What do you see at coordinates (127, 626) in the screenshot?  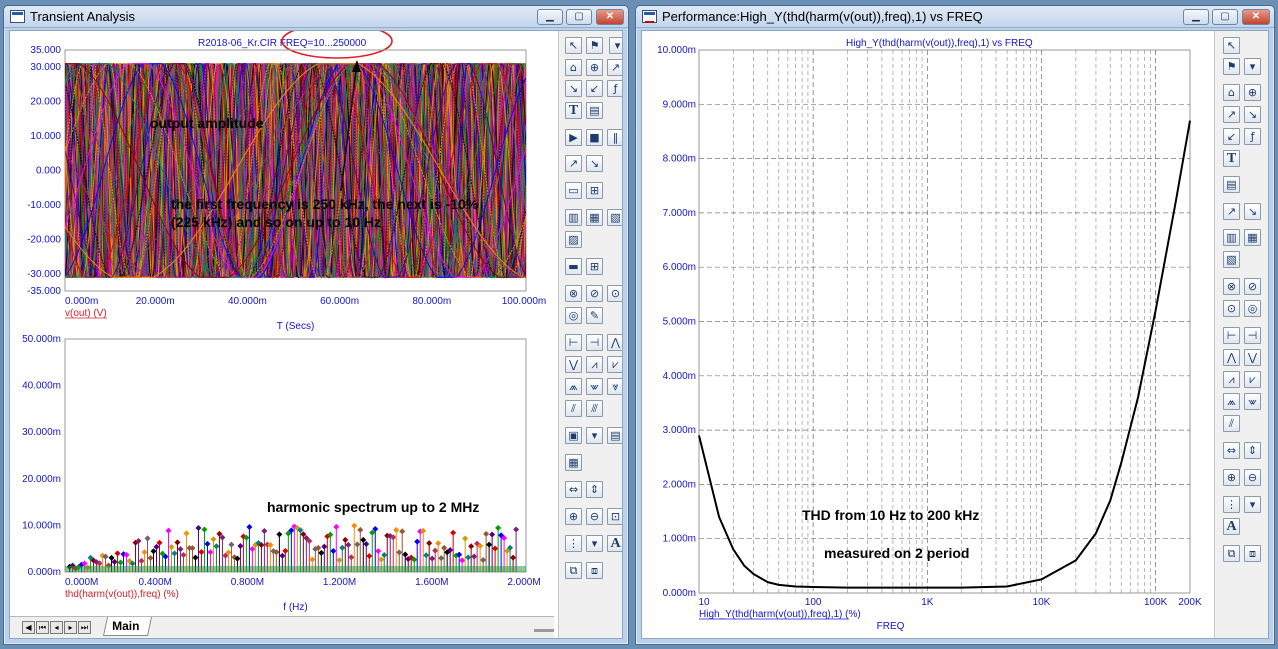 I see `tab-main: Main` at bounding box center [127, 626].